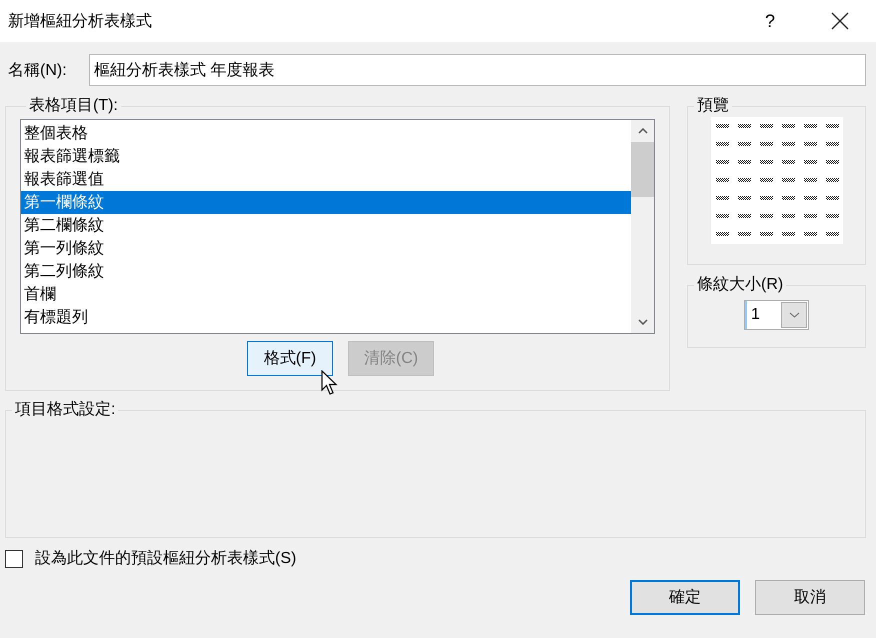  Describe the element at coordinates (326, 294) in the screenshot. I see `list-item: 首欄` at that location.